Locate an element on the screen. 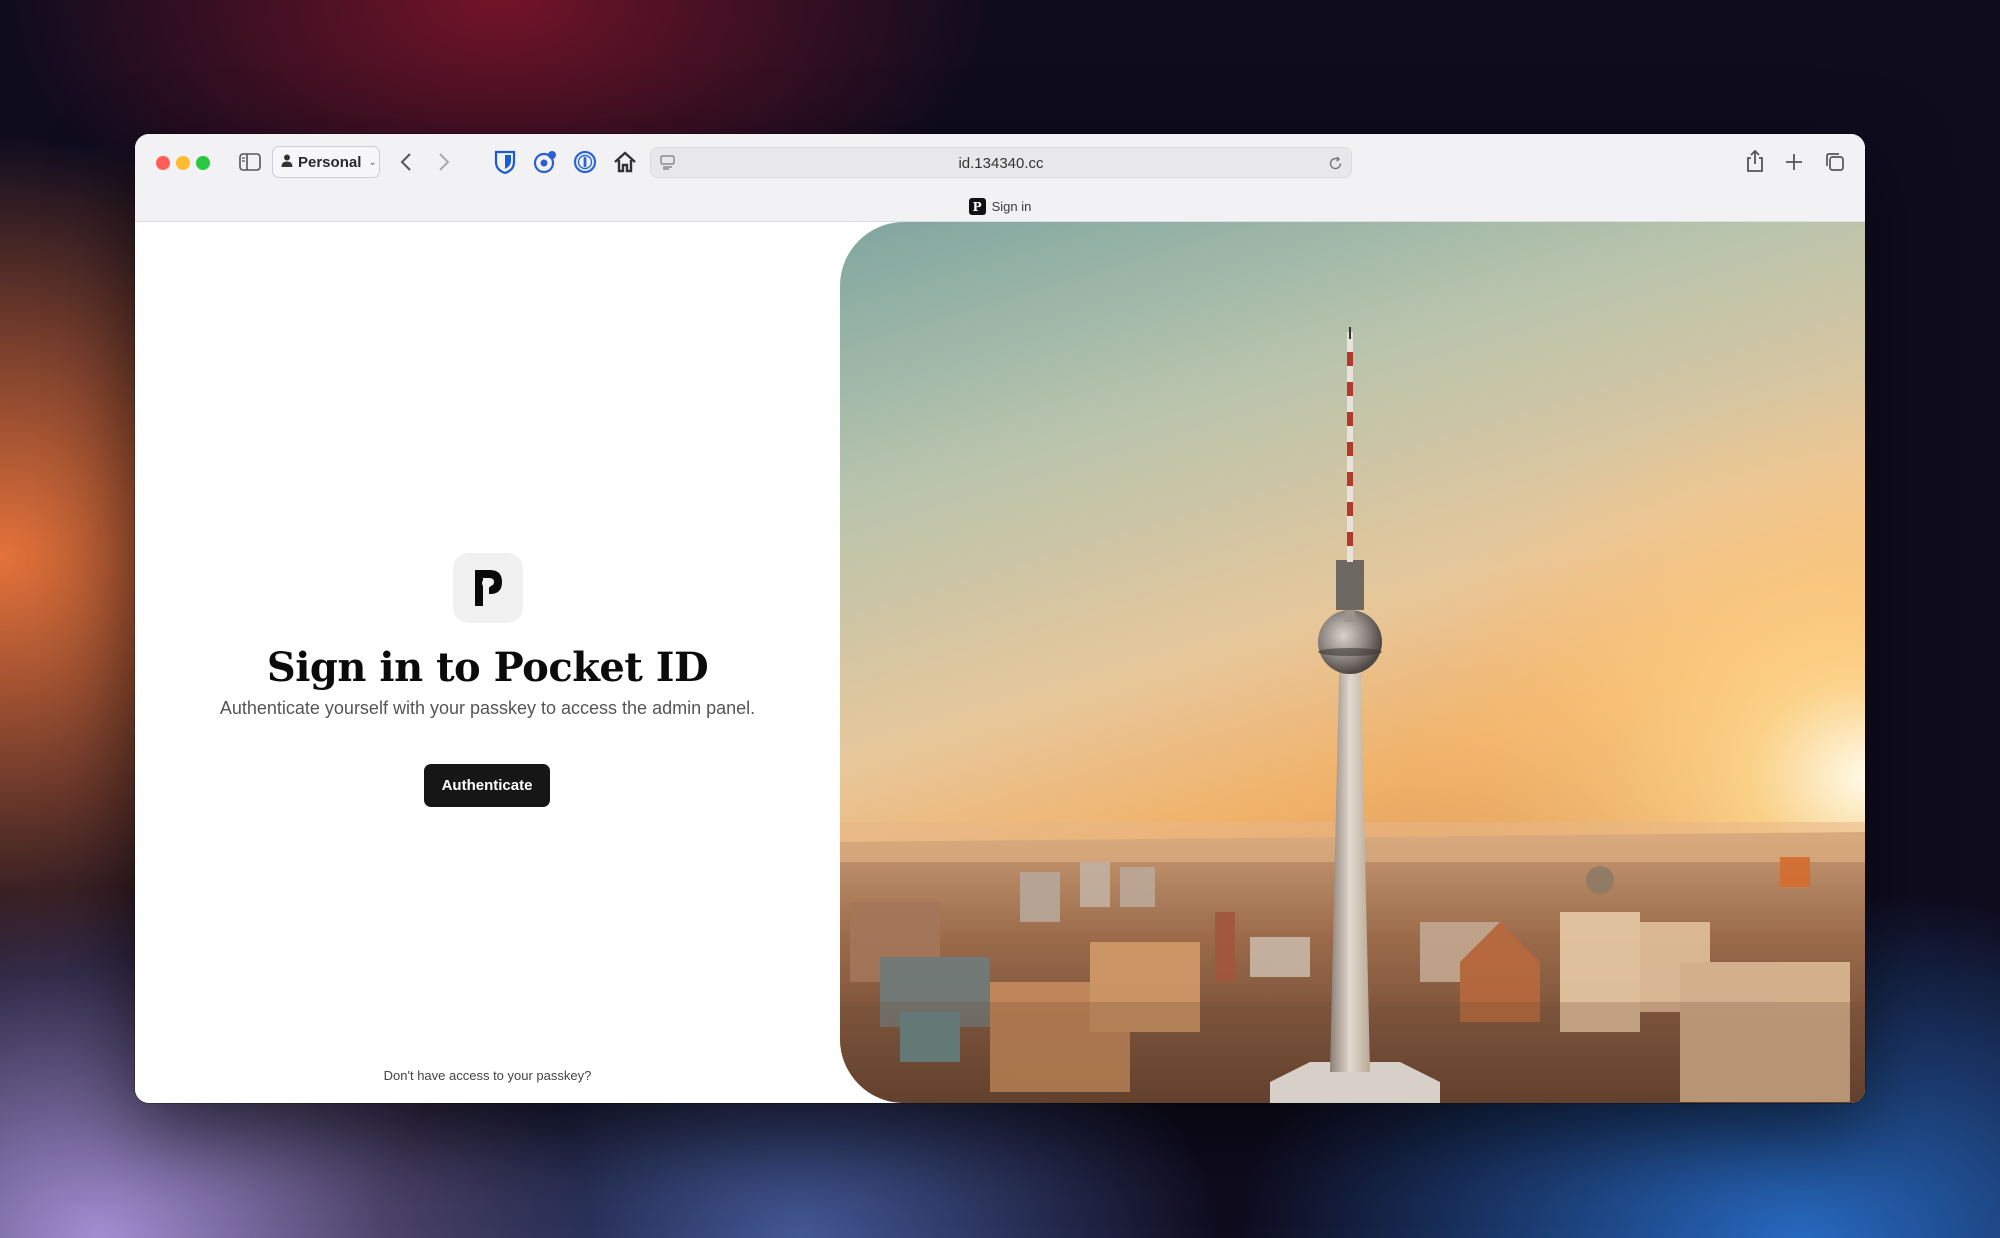  profile-selector: Personal ⌄ is located at coordinates (326, 162).